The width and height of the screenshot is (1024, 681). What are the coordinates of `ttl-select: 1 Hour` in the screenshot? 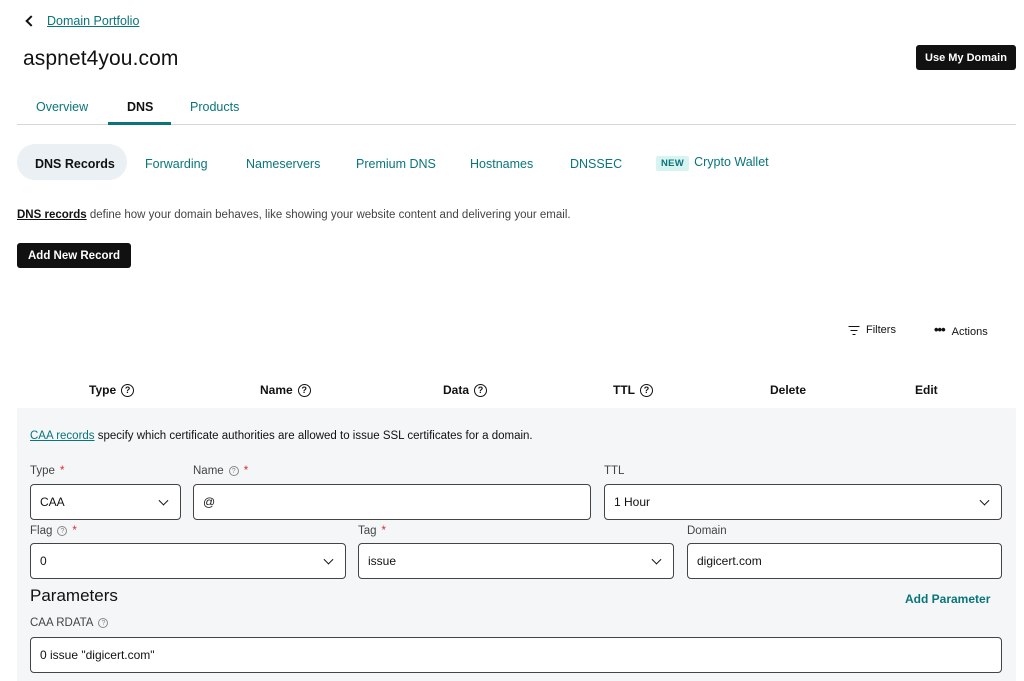 It's located at (803, 502).